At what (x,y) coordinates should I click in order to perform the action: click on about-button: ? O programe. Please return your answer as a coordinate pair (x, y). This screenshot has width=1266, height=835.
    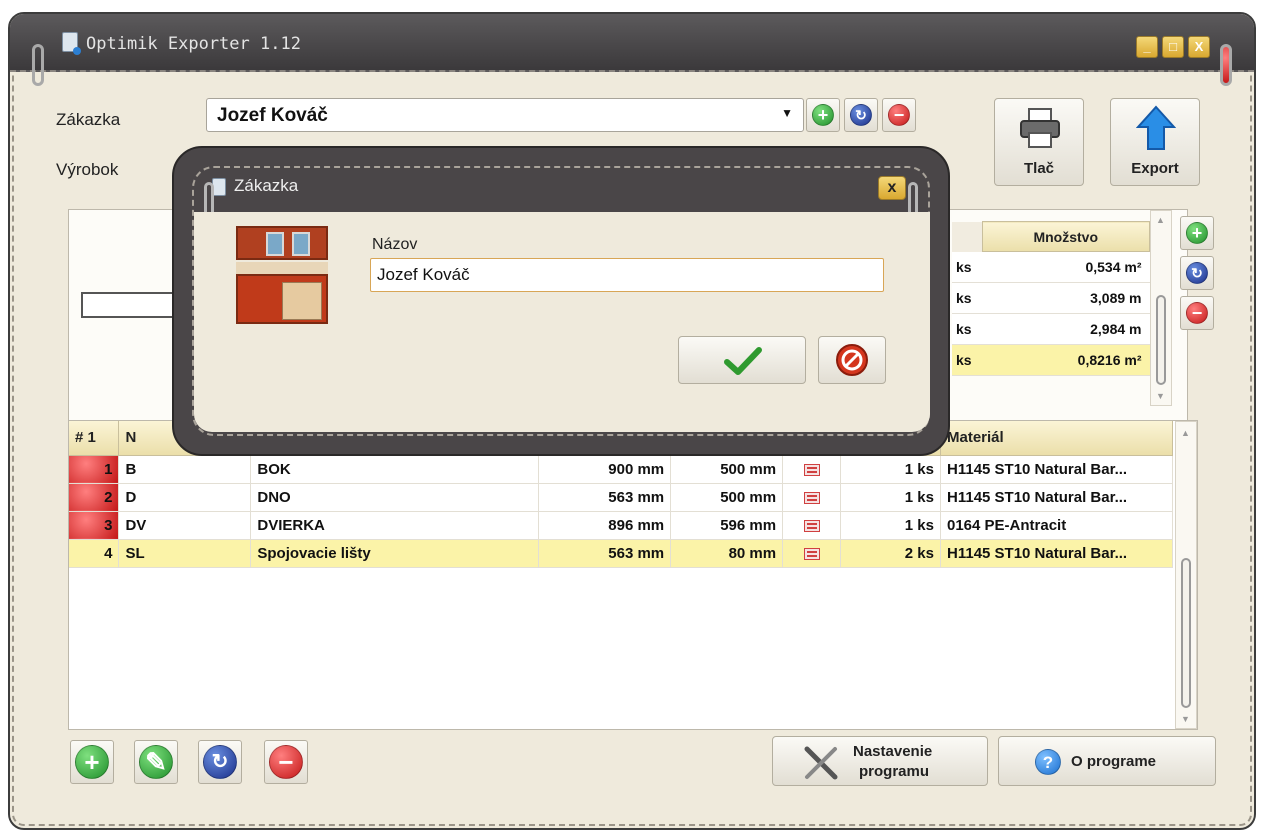
    Looking at the image, I should click on (1107, 761).